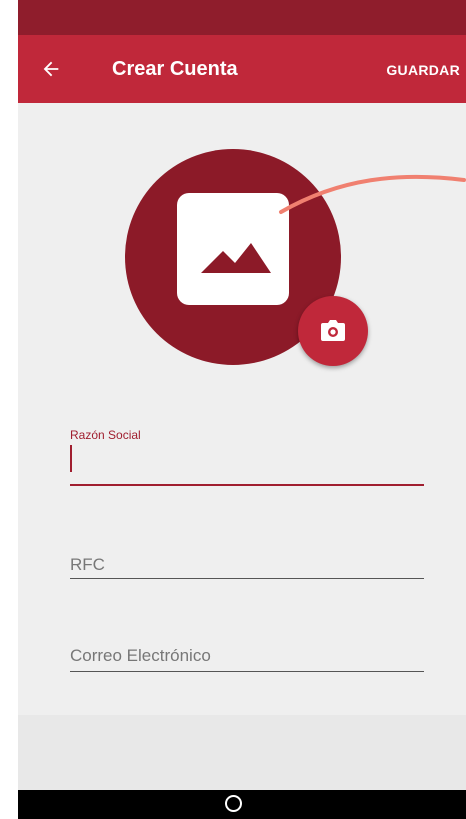  I want to click on swipe-gesture-annotation, so click(372, 194).